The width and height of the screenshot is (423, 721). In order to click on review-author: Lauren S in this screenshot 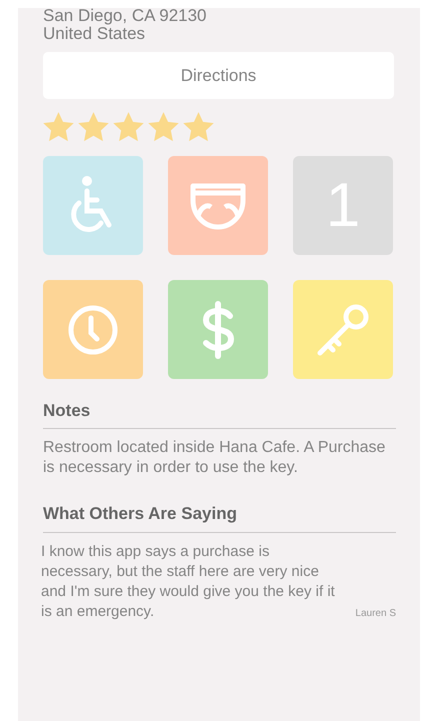, I will do `click(375, 614)`.